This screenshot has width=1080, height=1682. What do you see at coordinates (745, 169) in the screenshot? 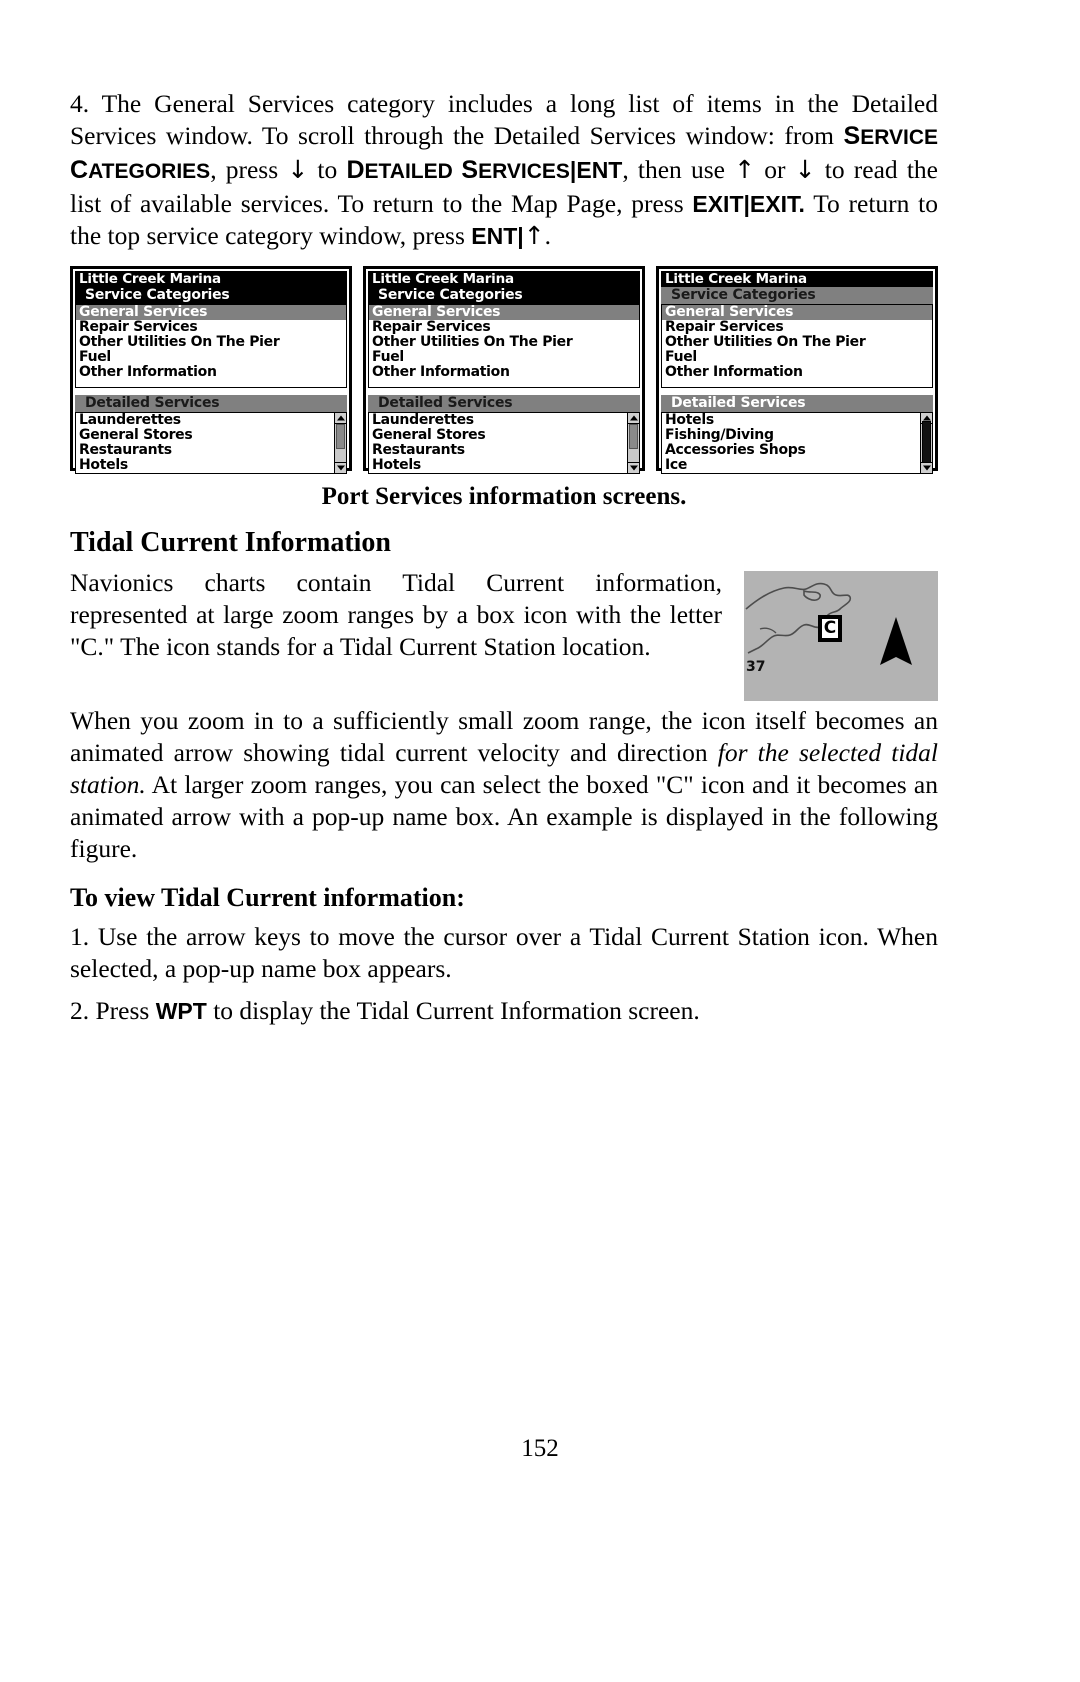
I see `arrow-up-glyph: ↑` at bounding box center [745, 169].